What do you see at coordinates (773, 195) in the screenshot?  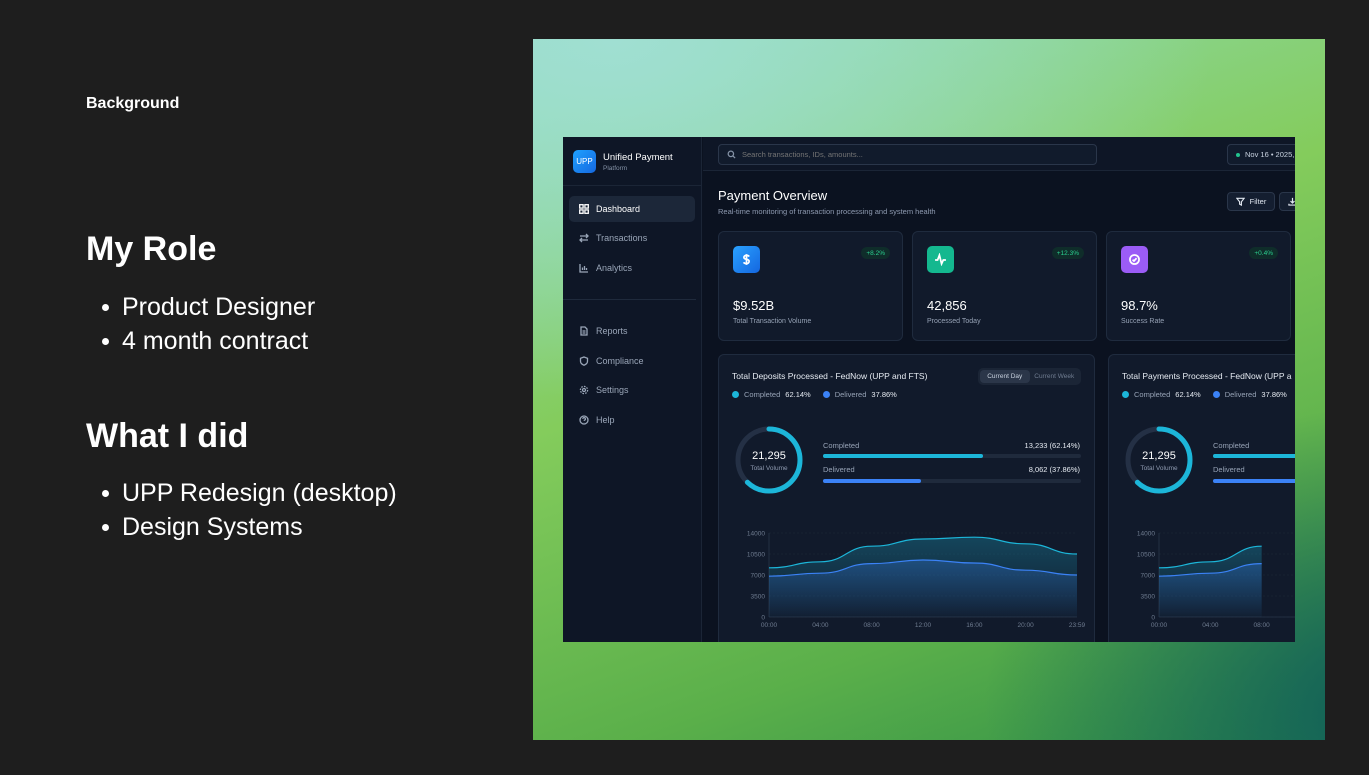 I see `page-title: Payment Overview` at bounding box center [773, 195].